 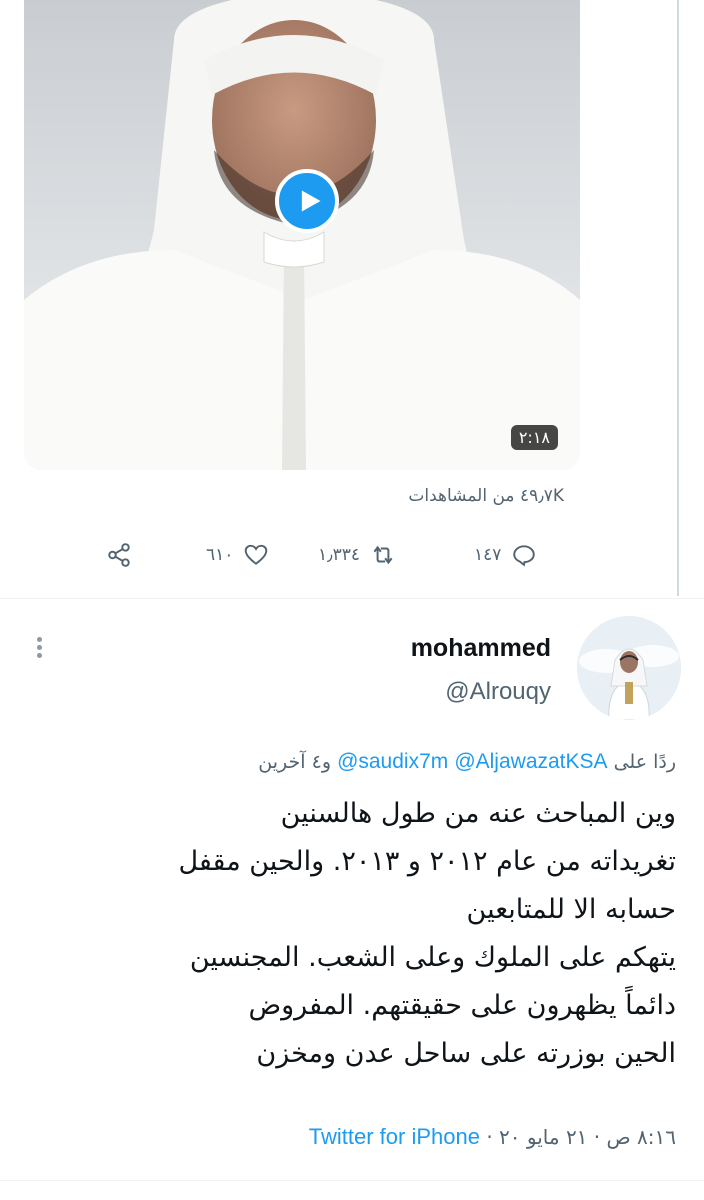 I want to click on play-icon, so click(x=310, y=201).